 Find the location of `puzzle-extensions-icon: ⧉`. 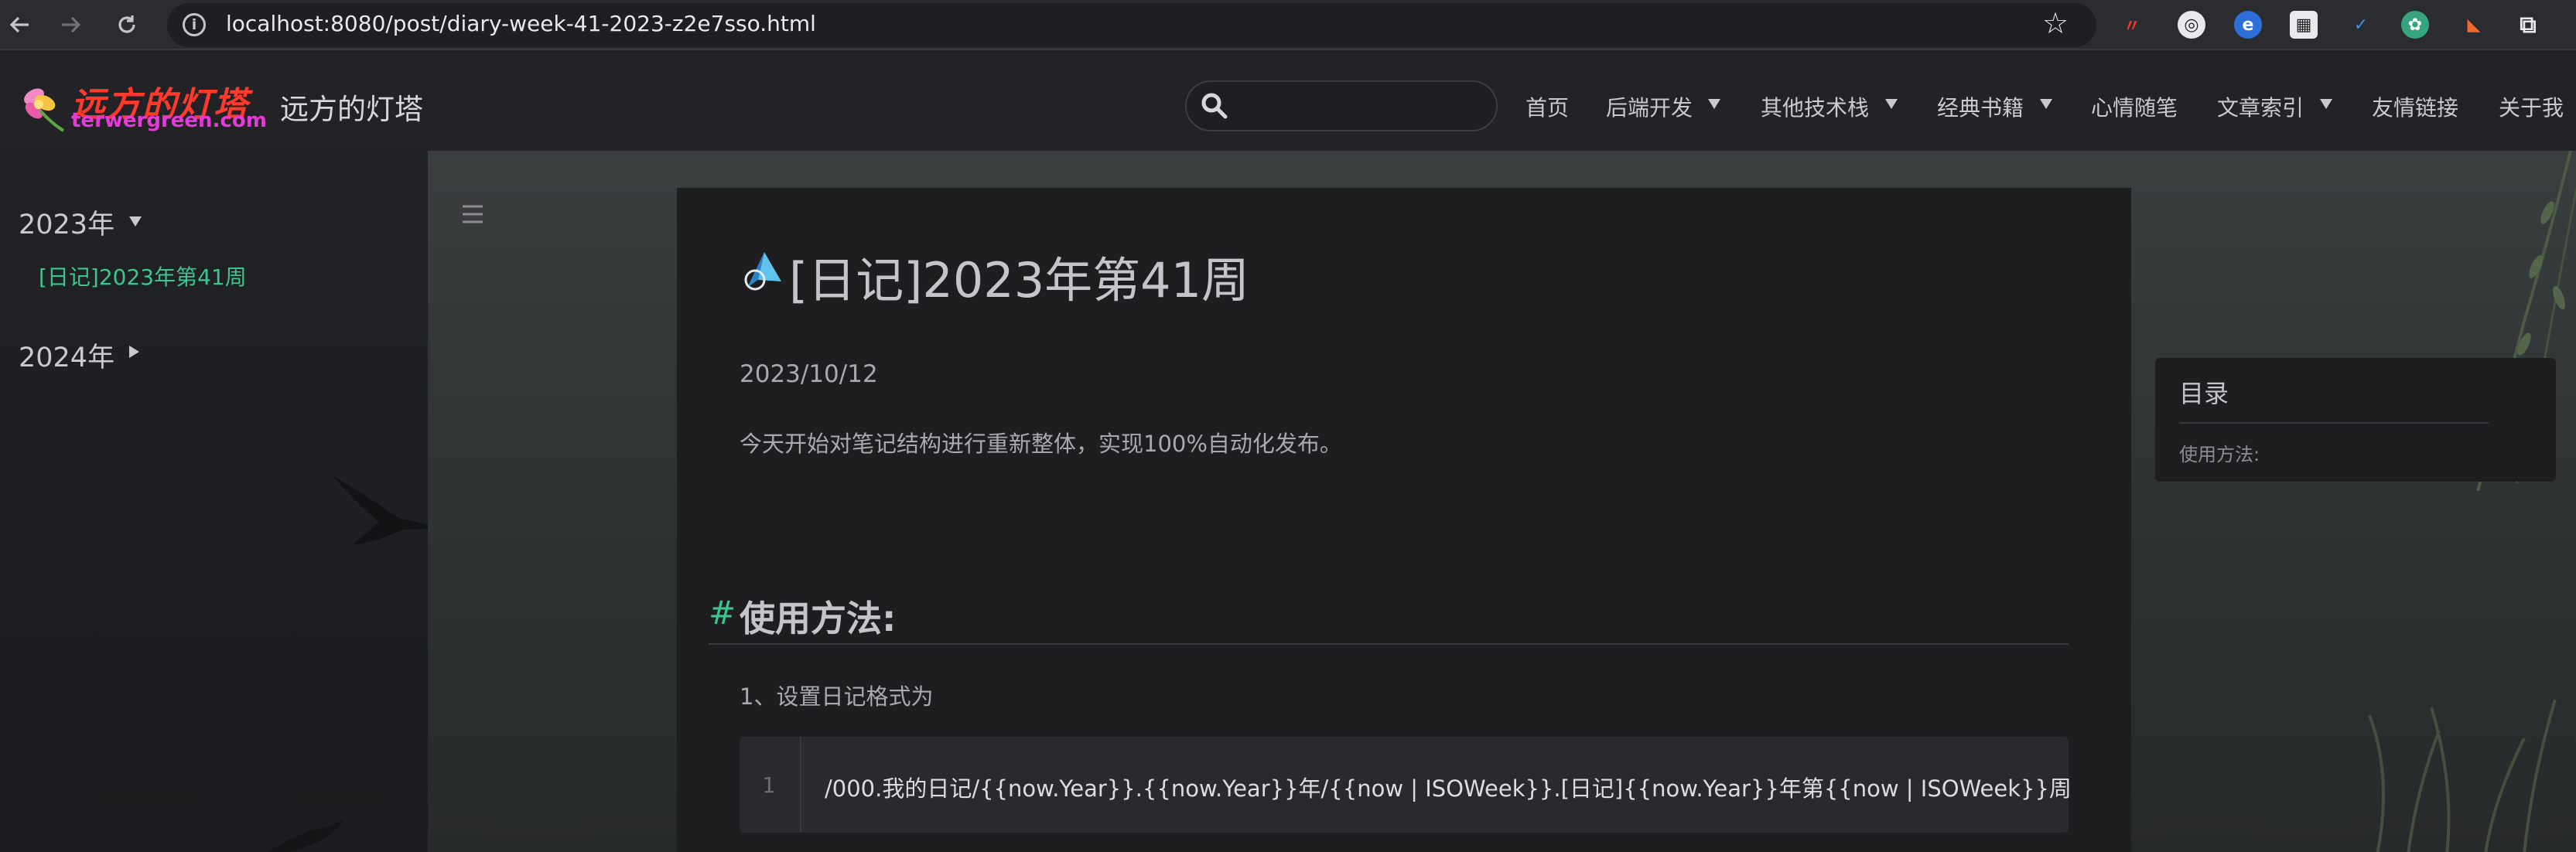

puzzle-extensions-icon: ⧉ is located at coordinates (2528, 25).